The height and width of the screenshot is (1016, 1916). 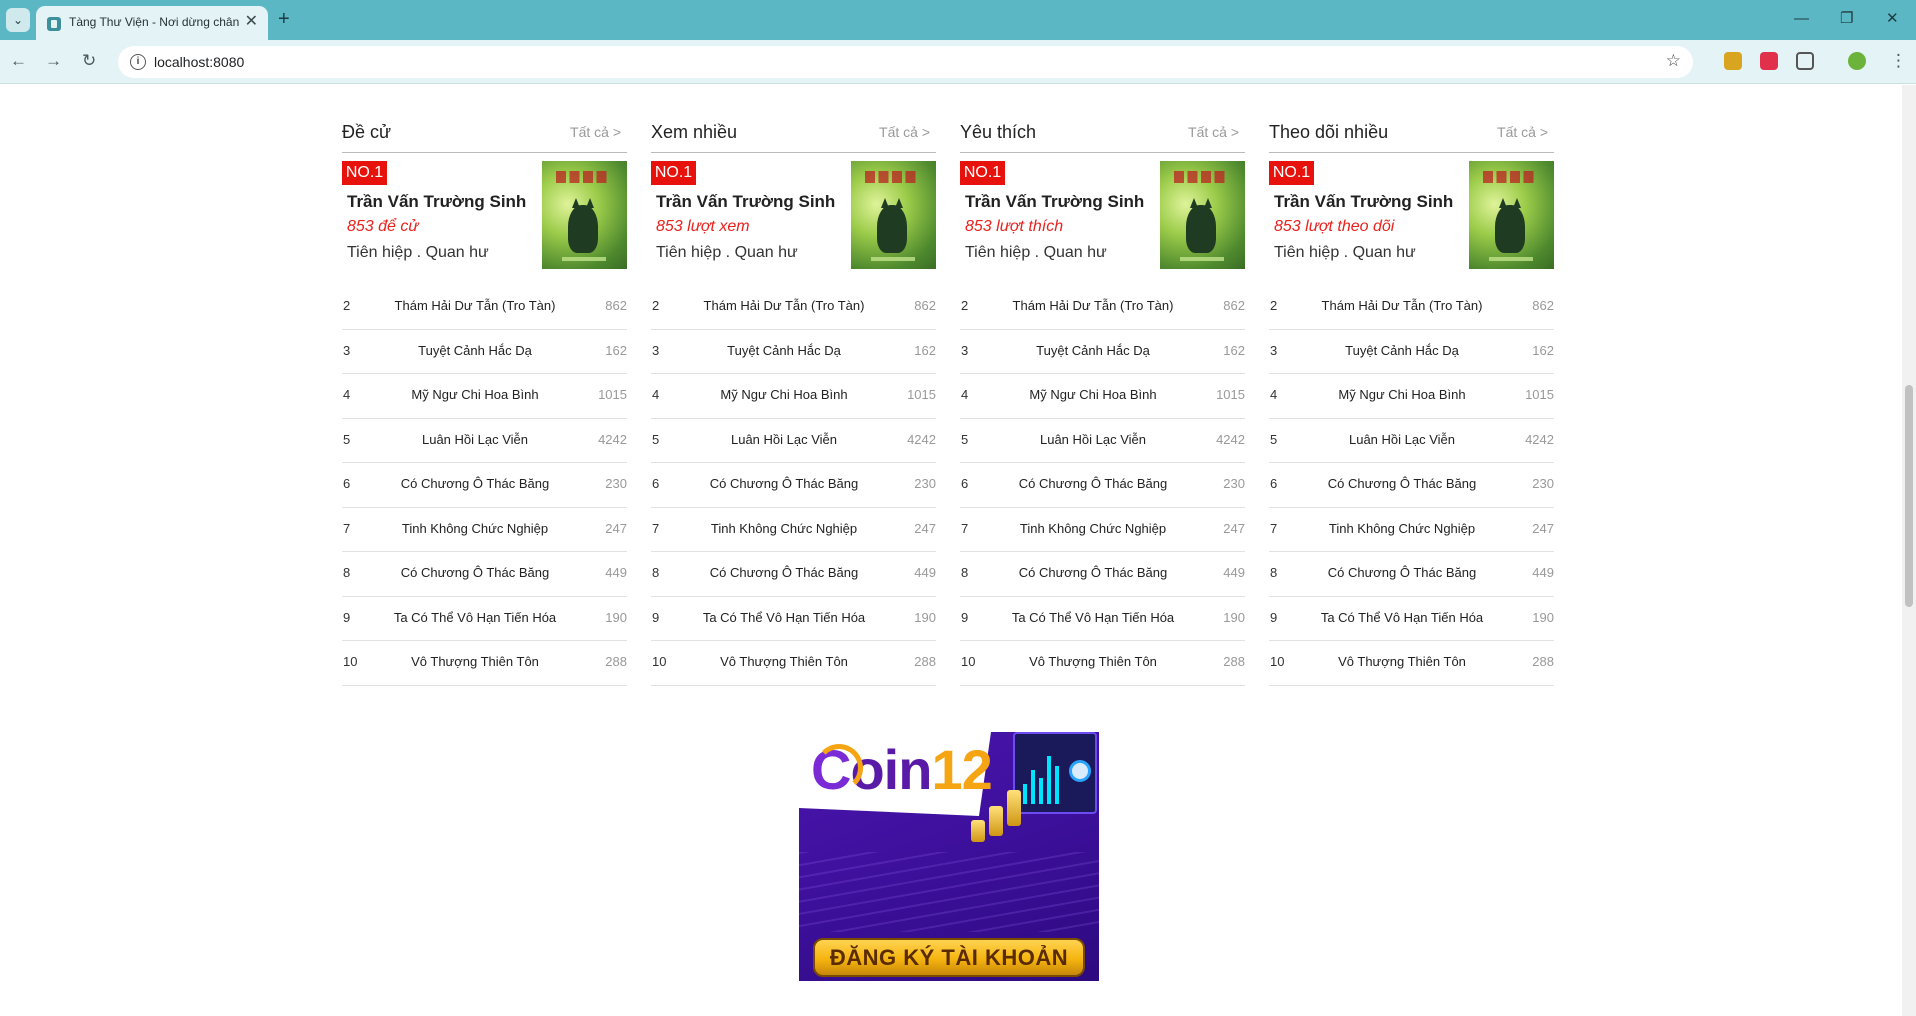 What do you see at coordinates (1846, 19) in the screenshot?
I see `restore-icon: ❐` at bounding box center [1846, 19].